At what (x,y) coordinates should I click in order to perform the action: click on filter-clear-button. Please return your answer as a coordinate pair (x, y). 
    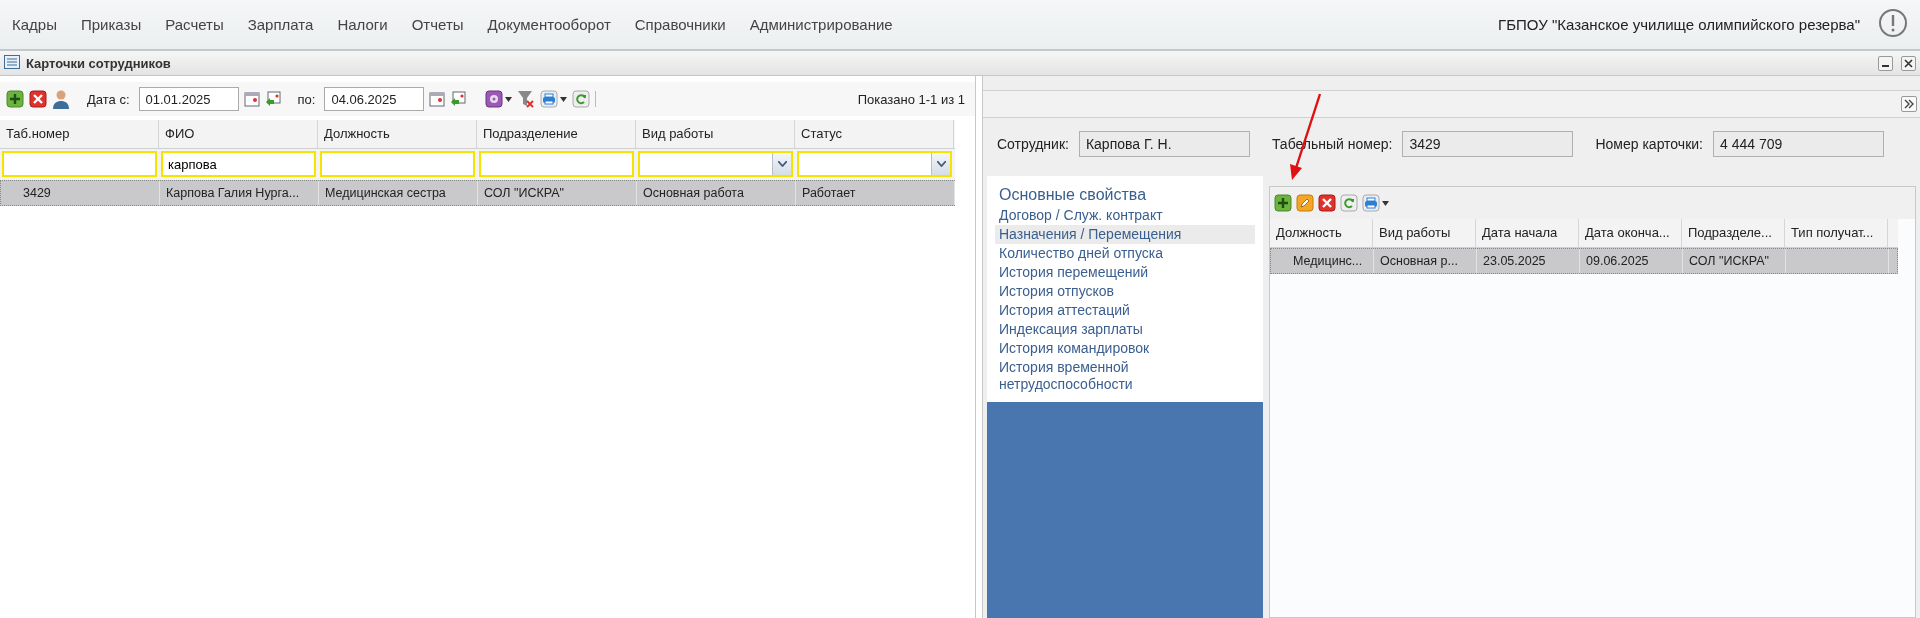
    Looking at the image, I should click on (526, 99).